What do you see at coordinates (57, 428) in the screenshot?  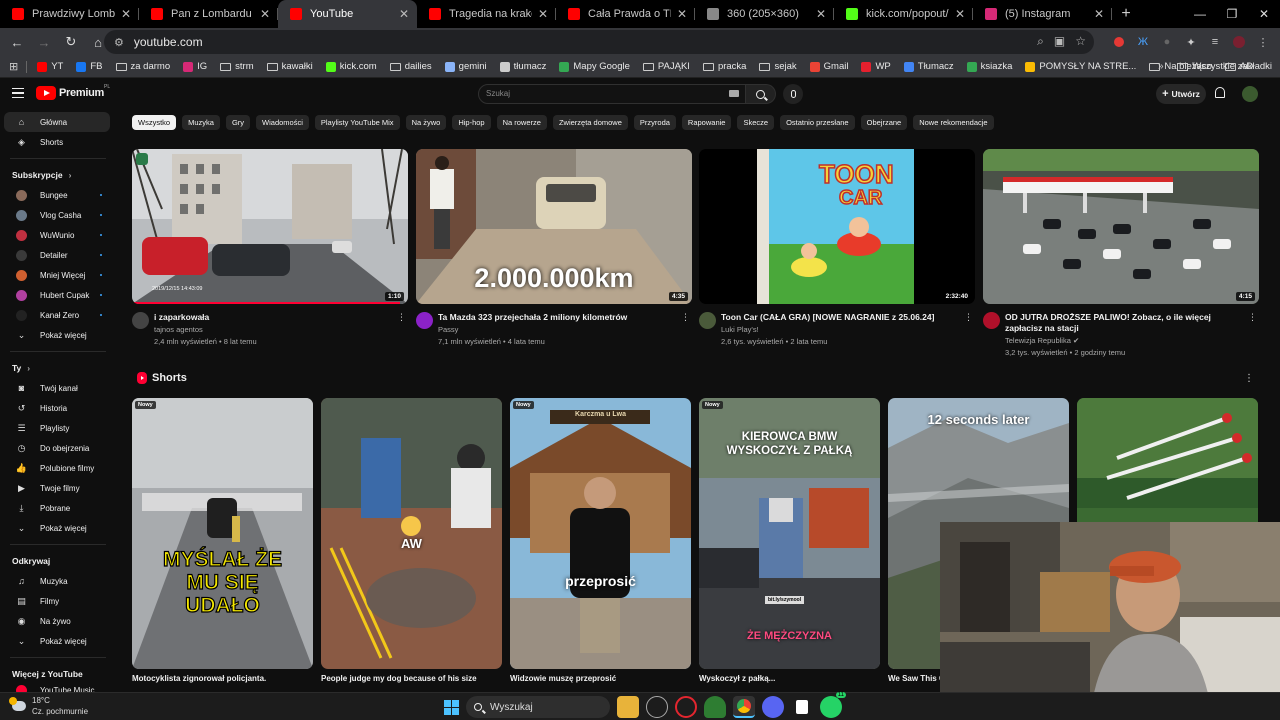 I see `sidebar-item-playlisty: ☰ Playlisty` at bounding box center [57, 428].